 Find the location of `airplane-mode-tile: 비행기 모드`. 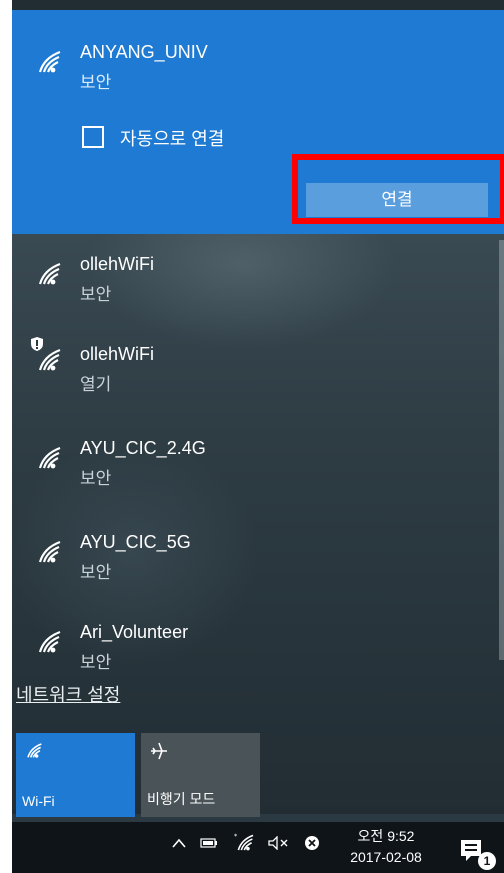

airplane-mode-tile: 비행기 모드 is located at coordinates (200, 775).